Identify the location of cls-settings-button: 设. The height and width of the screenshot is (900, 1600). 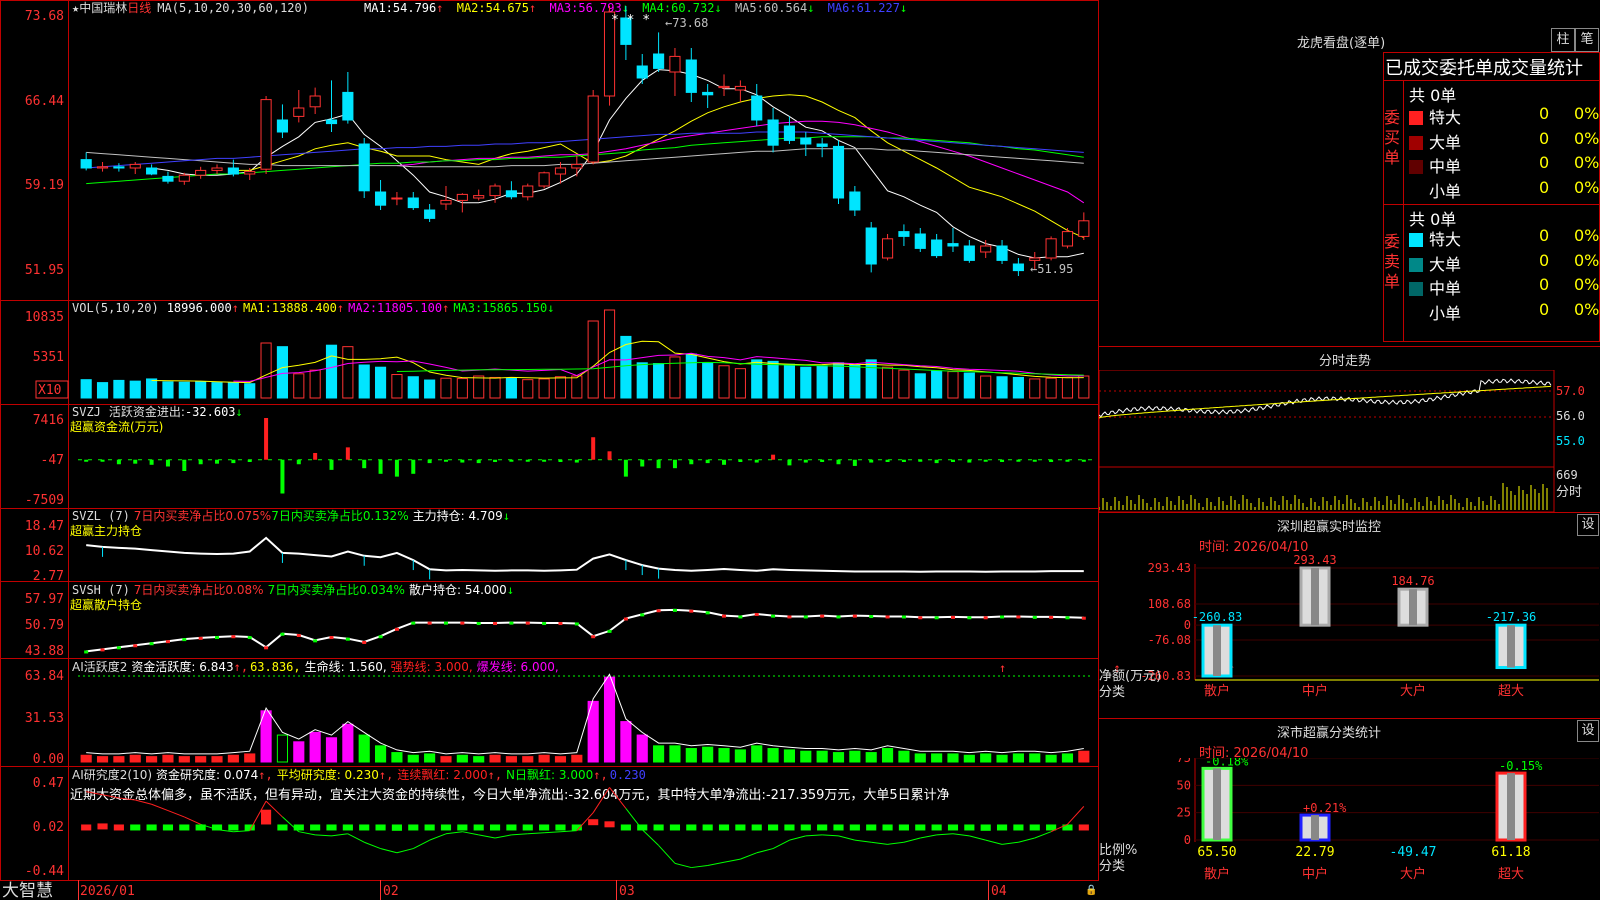
(1588, 731).